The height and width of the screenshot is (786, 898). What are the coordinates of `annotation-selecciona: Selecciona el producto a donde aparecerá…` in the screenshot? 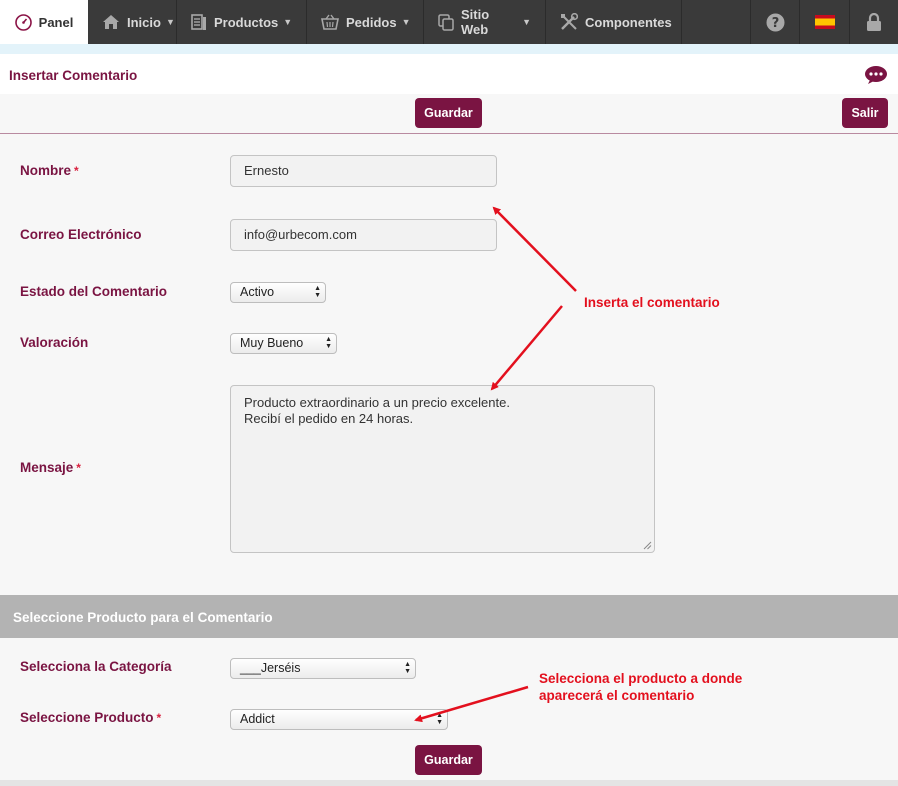 It's located at (640, 687).